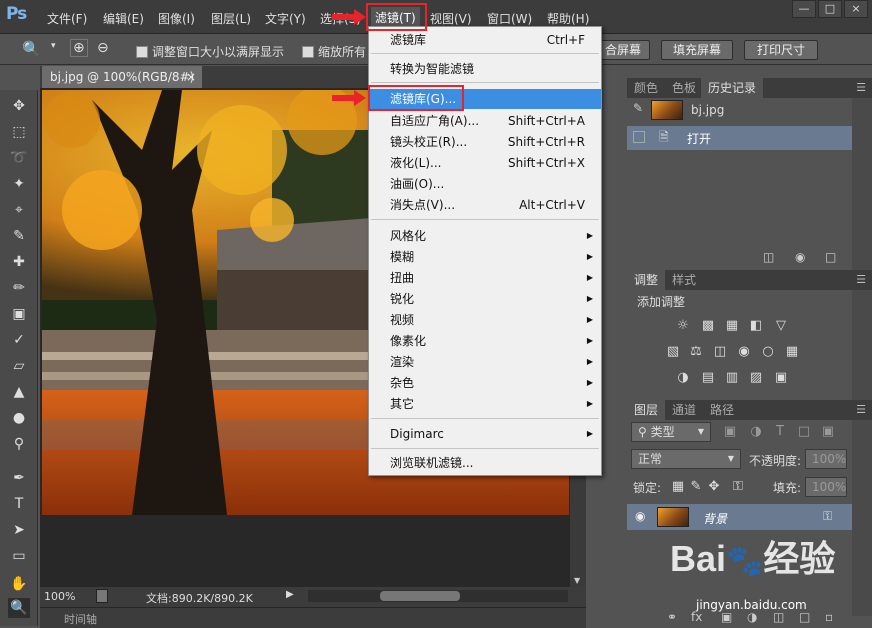 The height and width of the screenshot is (628, 872). What do you see at coordinates (485, 142) in the screenshot?
I see `menu-item-lens-correction: 镜头校正(R)... Shift+Ctrl+R` at bounding box center [485, 142].